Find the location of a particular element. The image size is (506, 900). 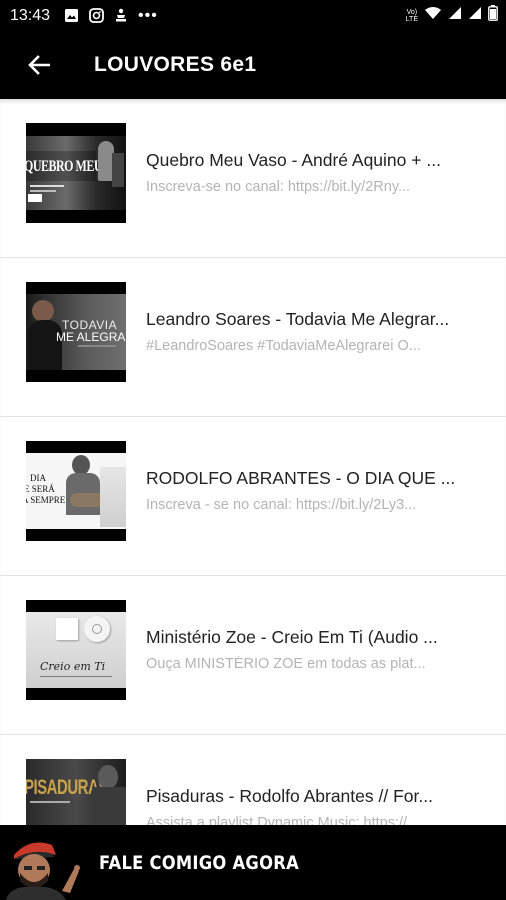

thumbnail-title: QUEBRO MEU VASO is located at coordinates (65, 165).